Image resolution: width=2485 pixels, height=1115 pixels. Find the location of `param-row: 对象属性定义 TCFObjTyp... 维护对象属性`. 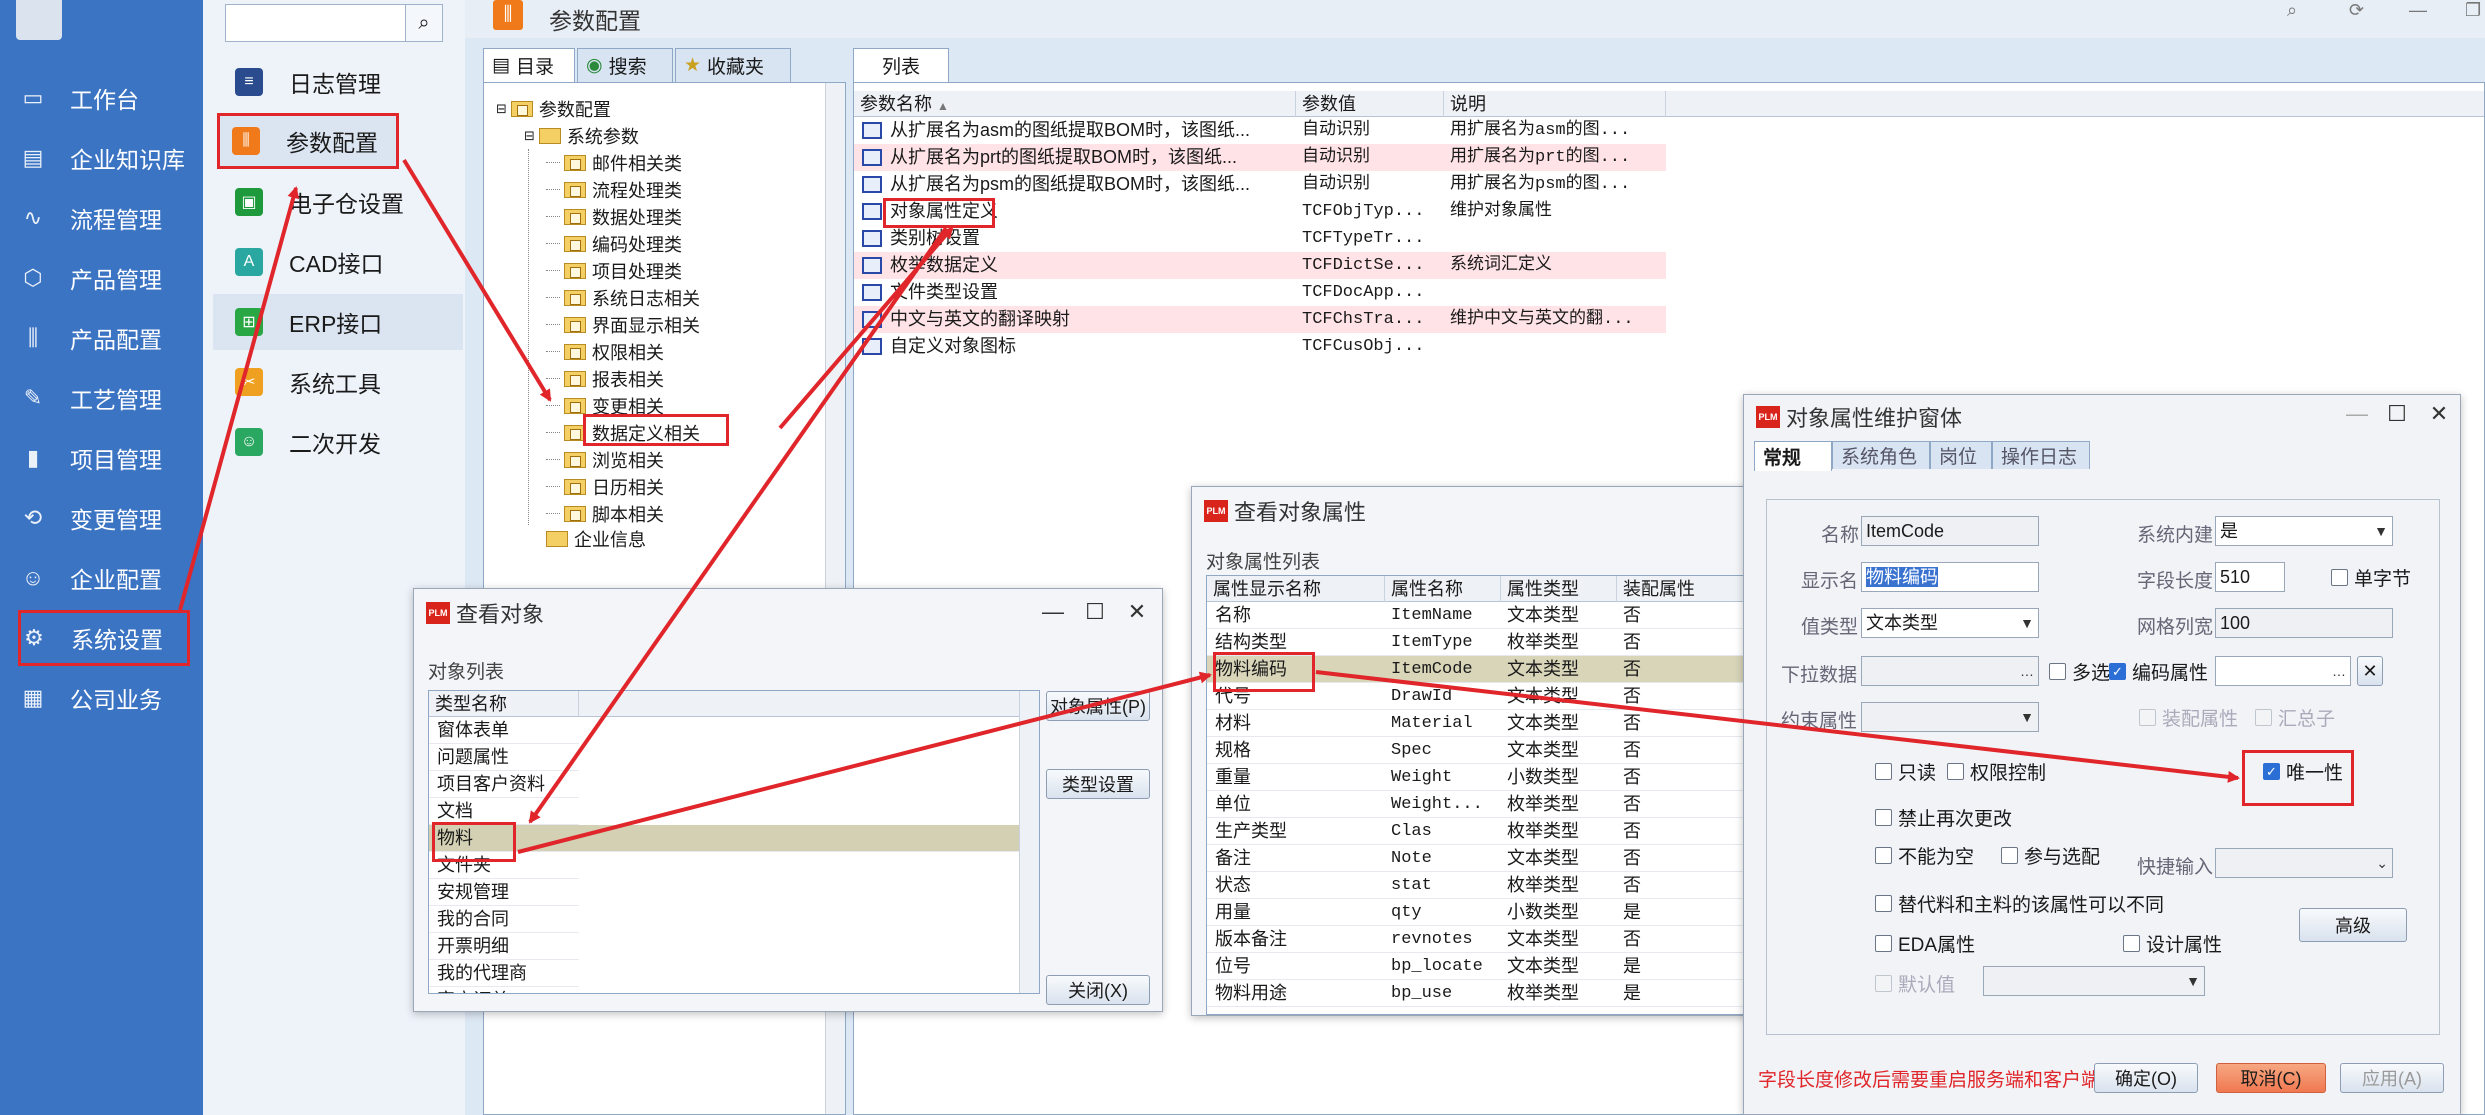

param-row: 对象属性定义 TCFObjTyp... 维护对象属性 is located at coordinates (1260, 211).